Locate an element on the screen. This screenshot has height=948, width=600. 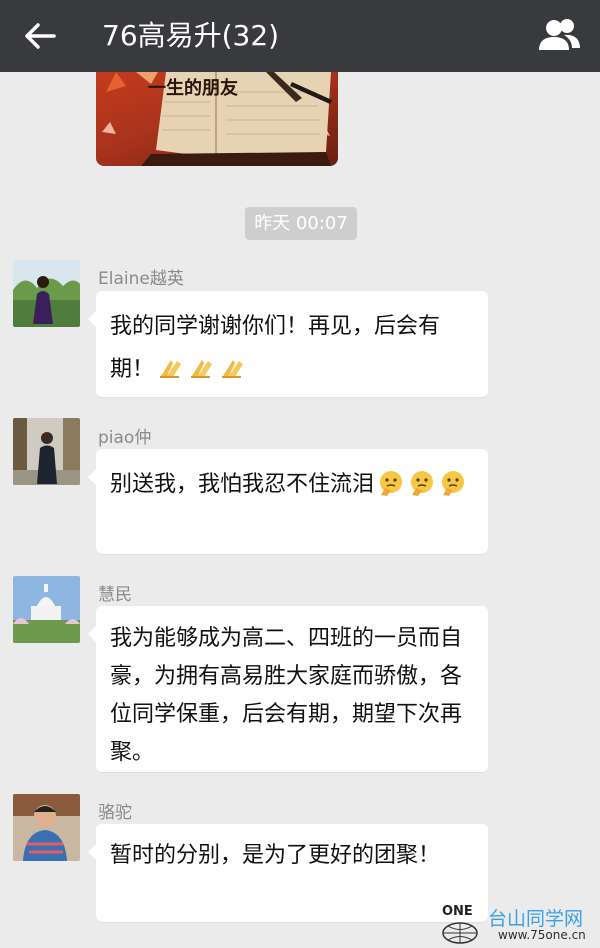
sender-name: Elaine越英 is located at coordinates (141, 279).